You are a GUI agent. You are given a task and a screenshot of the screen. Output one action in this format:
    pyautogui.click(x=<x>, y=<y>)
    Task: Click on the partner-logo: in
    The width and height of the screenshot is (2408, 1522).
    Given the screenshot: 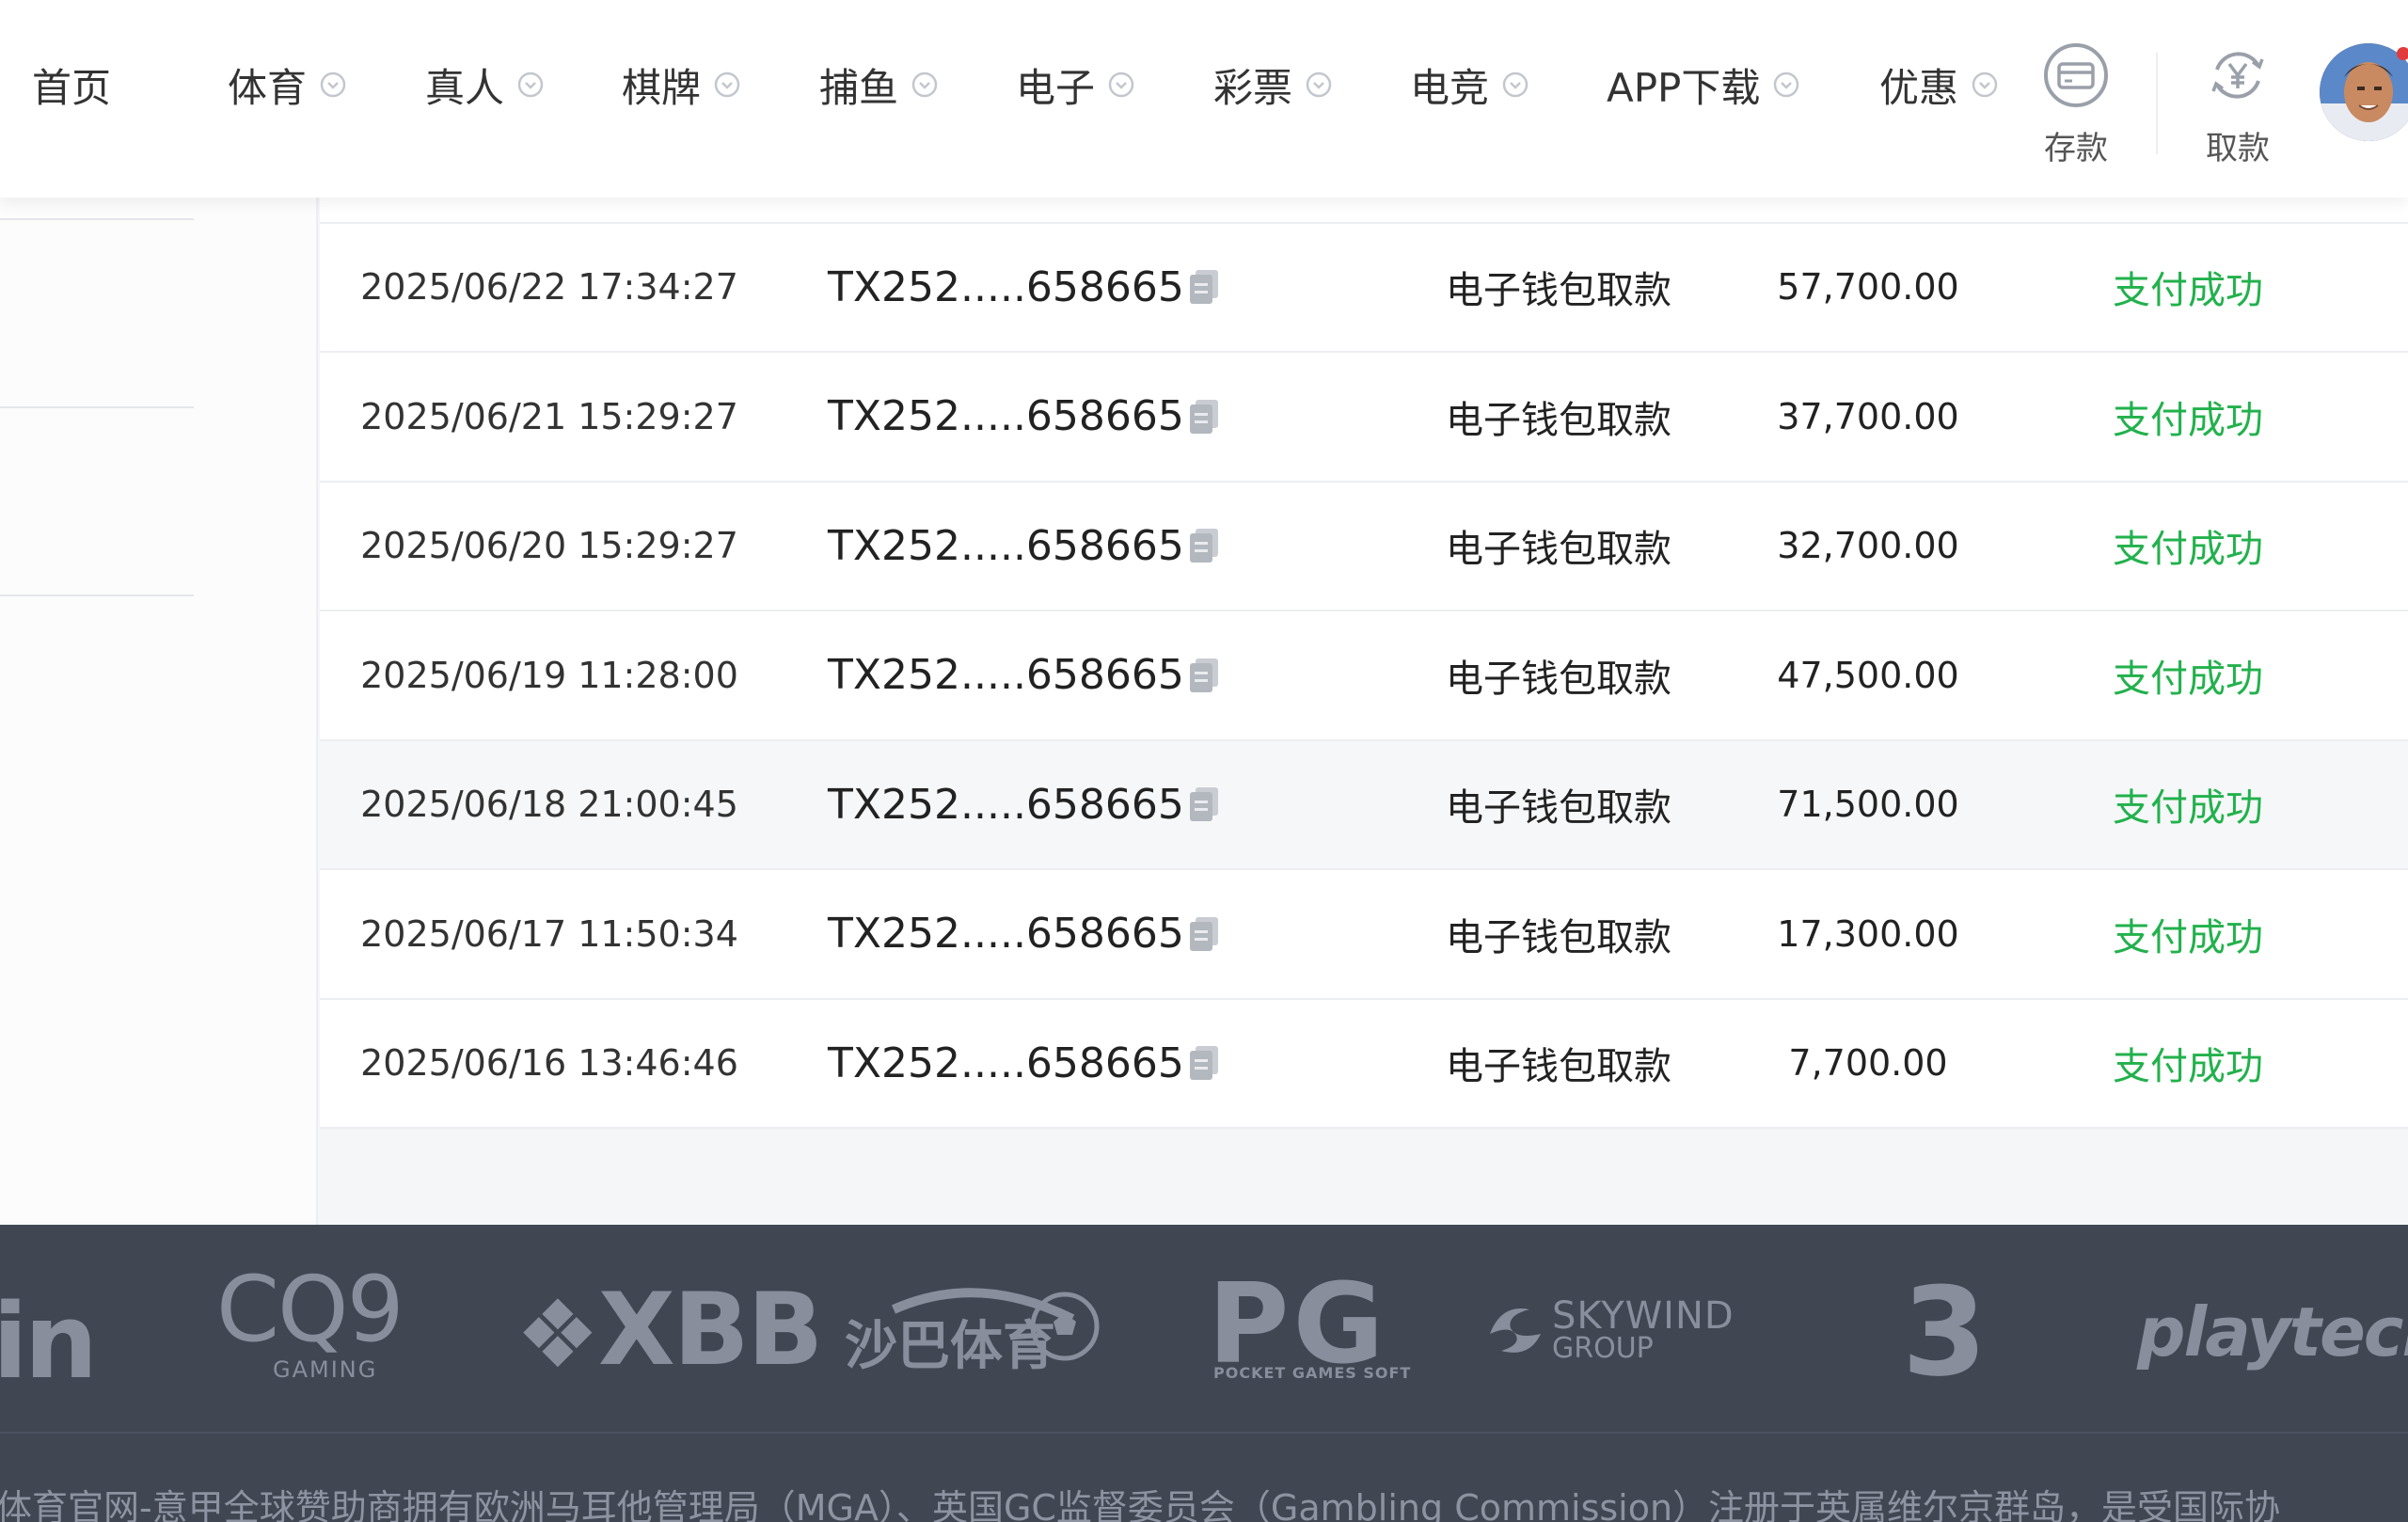 What is the action you would take?
    pyautogui.click(x=49, y=1342)
    